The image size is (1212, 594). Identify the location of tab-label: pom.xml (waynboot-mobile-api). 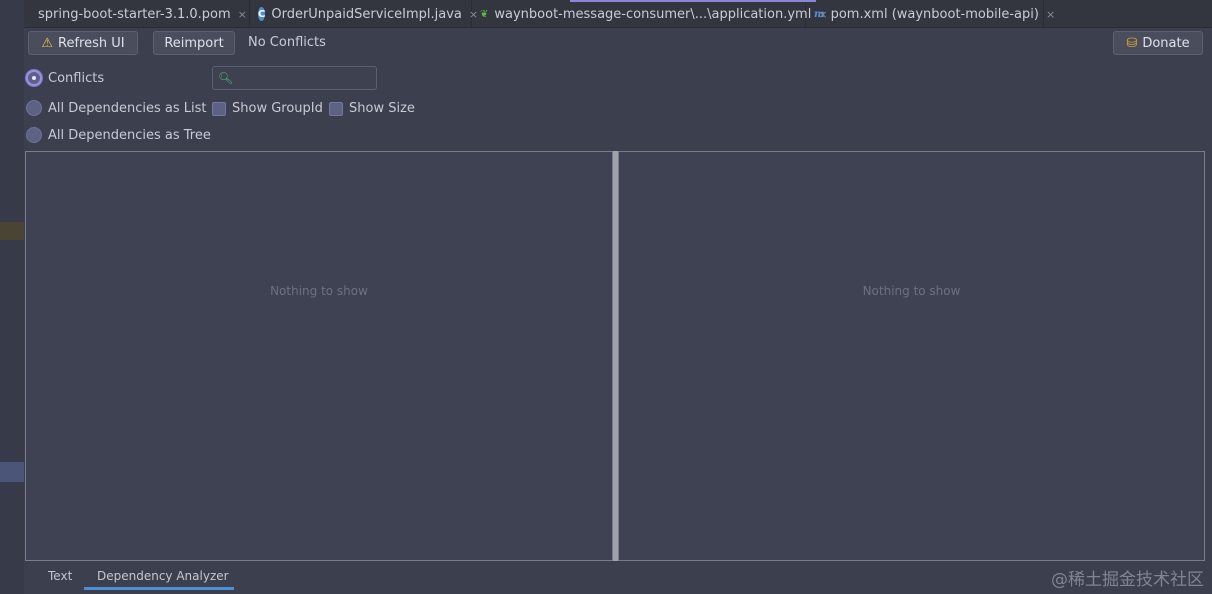
(934, 14).